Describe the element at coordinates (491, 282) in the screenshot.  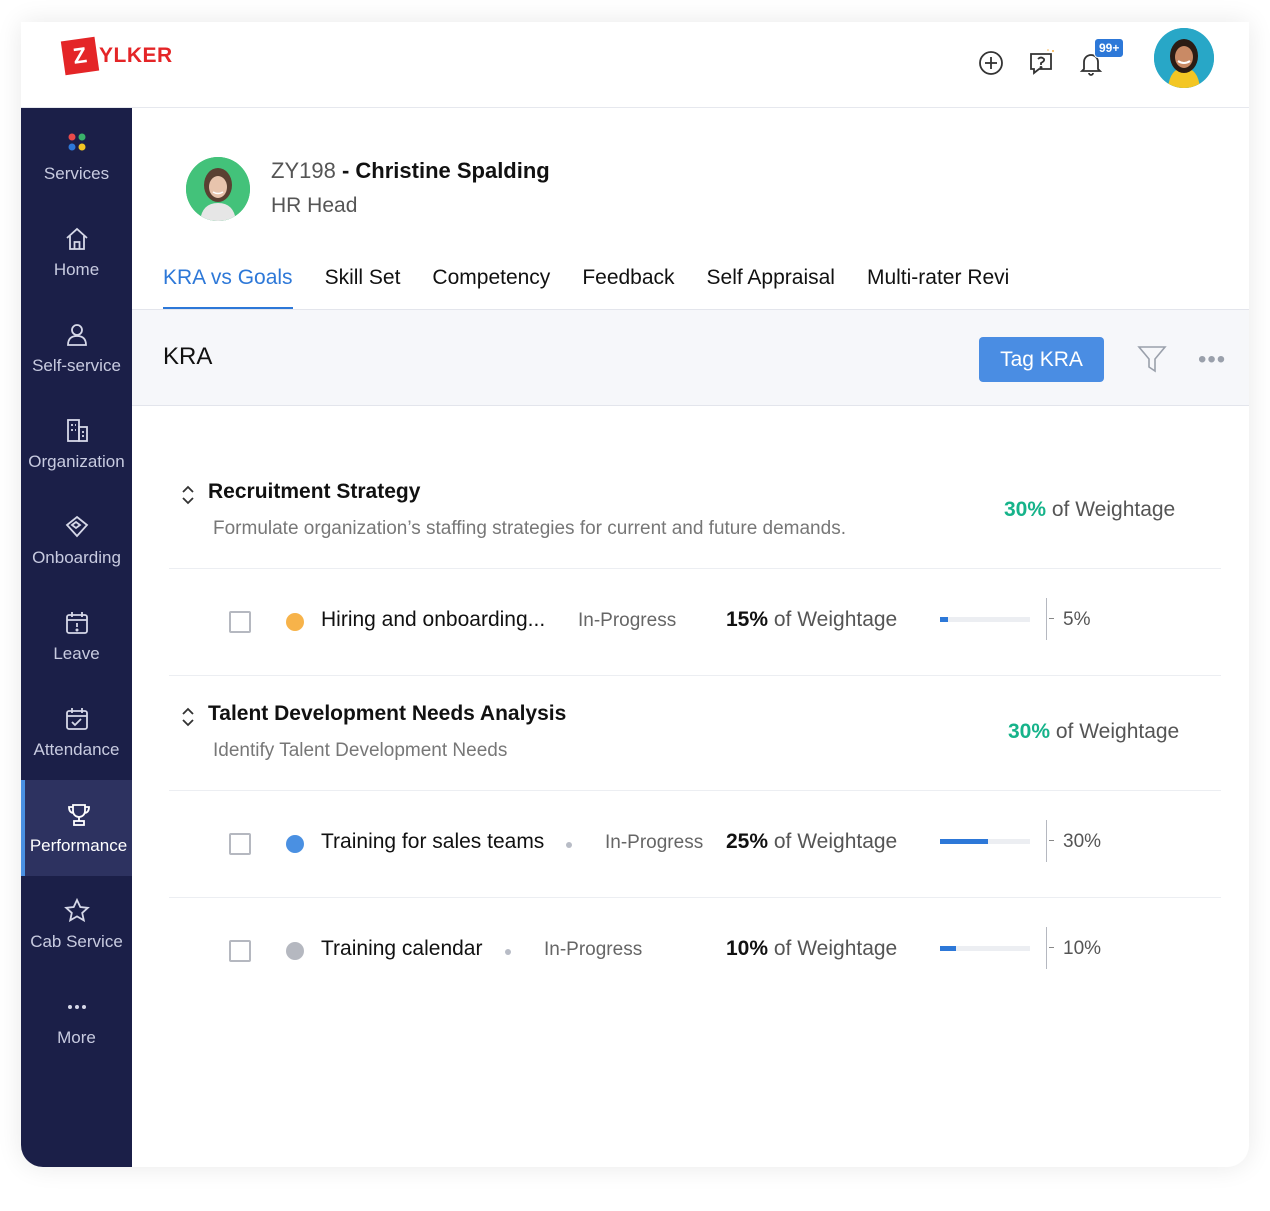
I see `tab-competency: Competency` at that location.